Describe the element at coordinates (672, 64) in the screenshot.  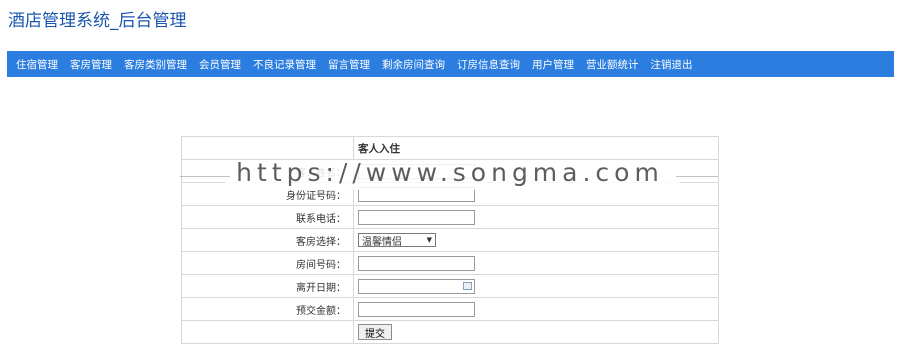
I see `nav-item-logout: 注销退出` at that location.